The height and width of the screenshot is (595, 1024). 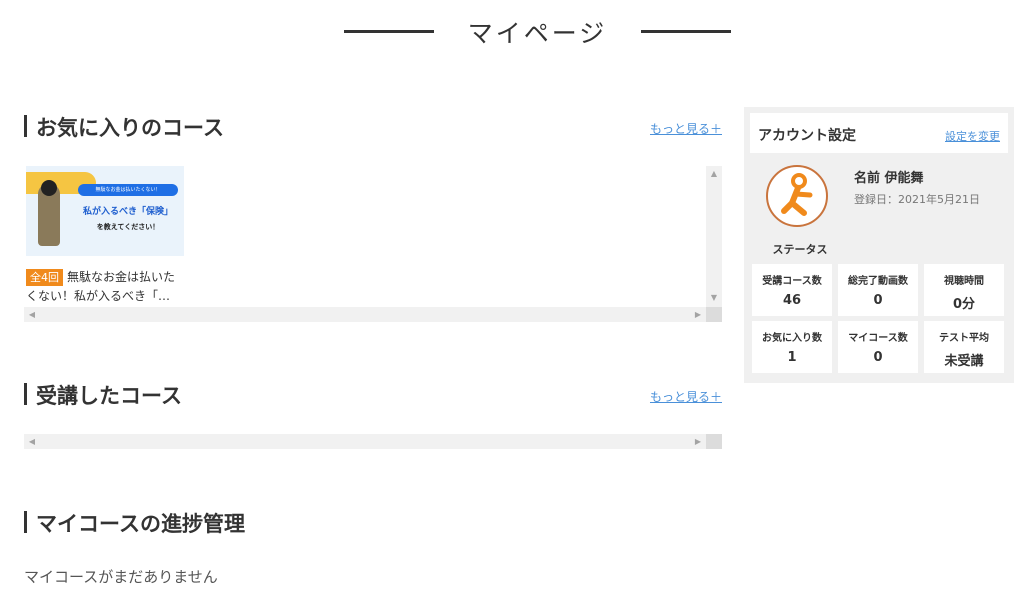 What do you see at coordinates (373, 523) in the screenshot?
I see `progress-header: マイコースの進捗管理` at bounding box center [373, 523].